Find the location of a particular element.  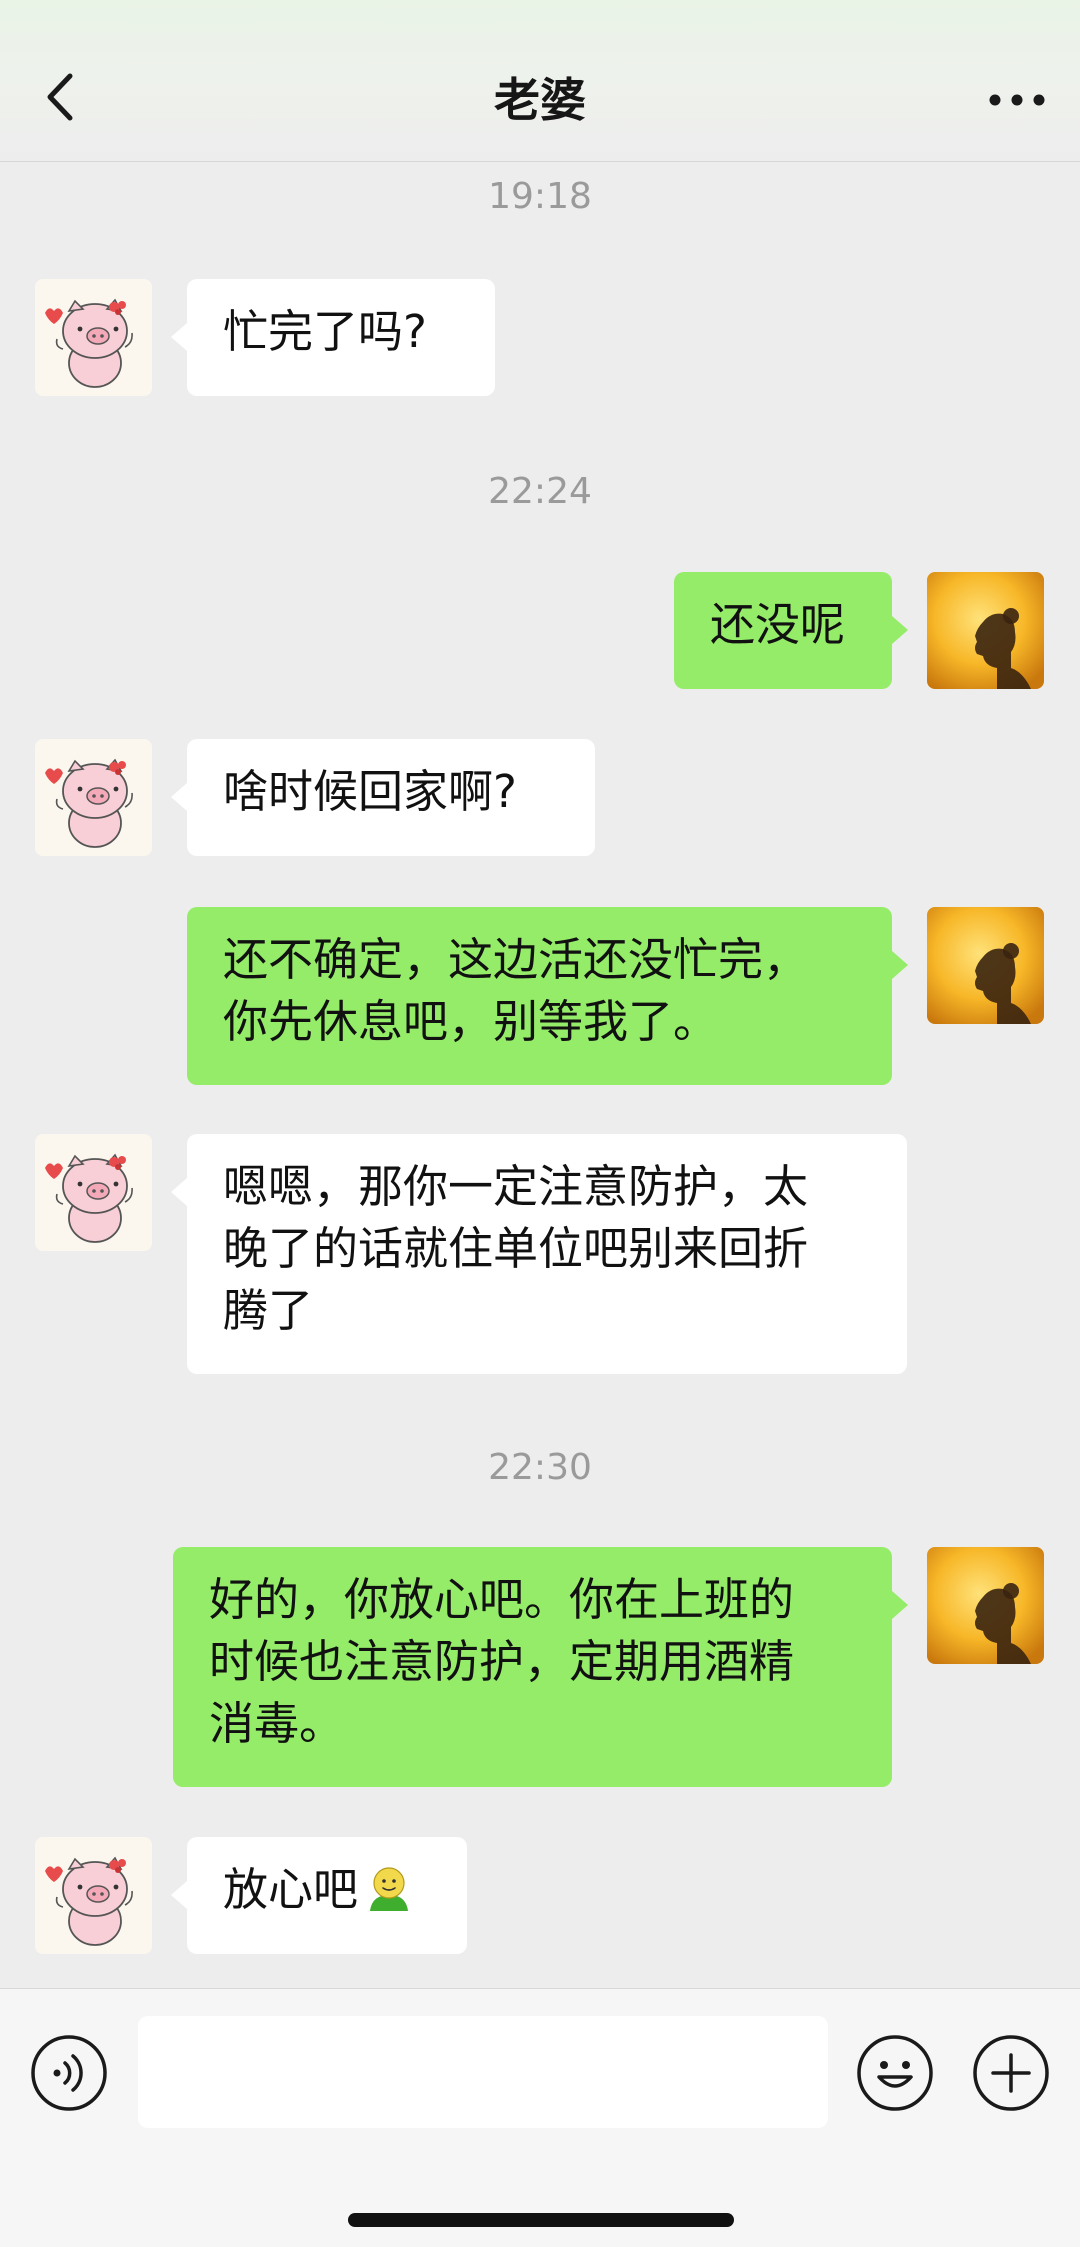

navigation-bar: 老婆 is located at coordinates (540, 81).